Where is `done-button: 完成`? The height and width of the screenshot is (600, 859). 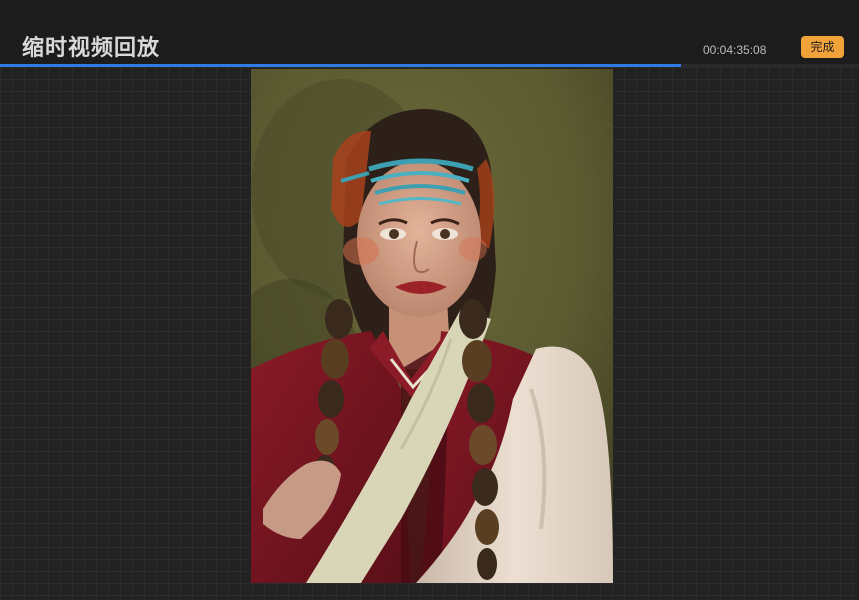 done-button: 完成 is located at coordinates (822, 47).